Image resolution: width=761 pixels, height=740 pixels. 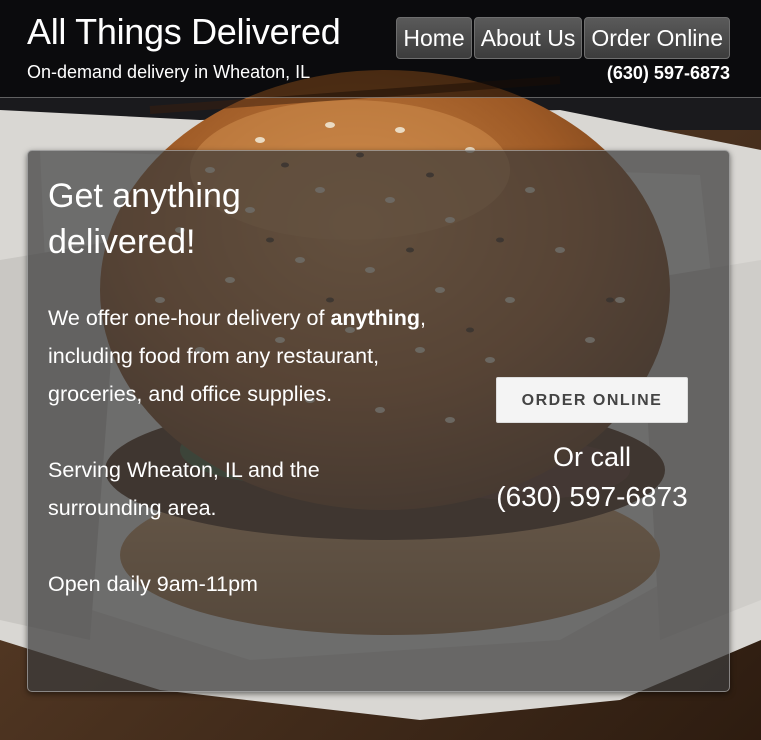 I want to click on order-online-button: ORDER ONLINE, so click(x=592, y=400).